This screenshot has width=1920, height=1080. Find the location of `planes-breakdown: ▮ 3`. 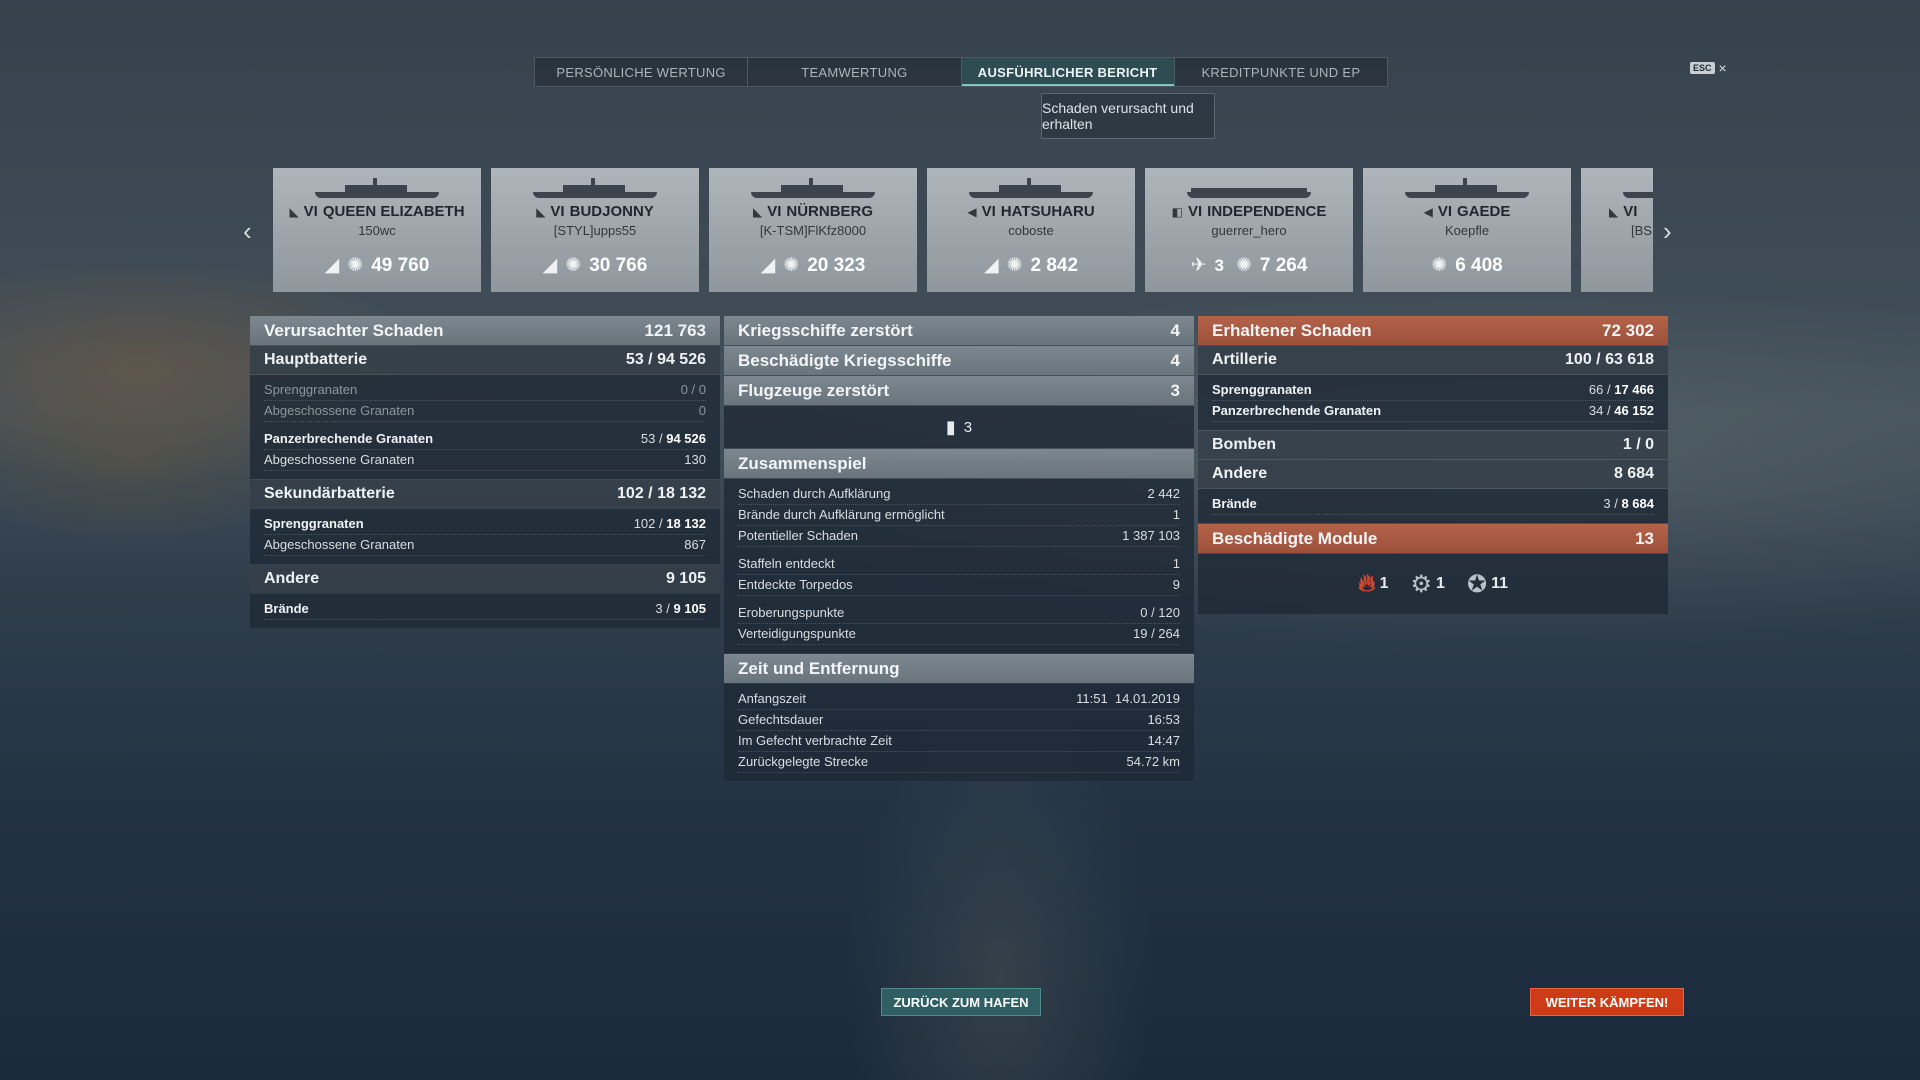

planes-breakdown: ▮ 3 is located at coordinates (959, 427).